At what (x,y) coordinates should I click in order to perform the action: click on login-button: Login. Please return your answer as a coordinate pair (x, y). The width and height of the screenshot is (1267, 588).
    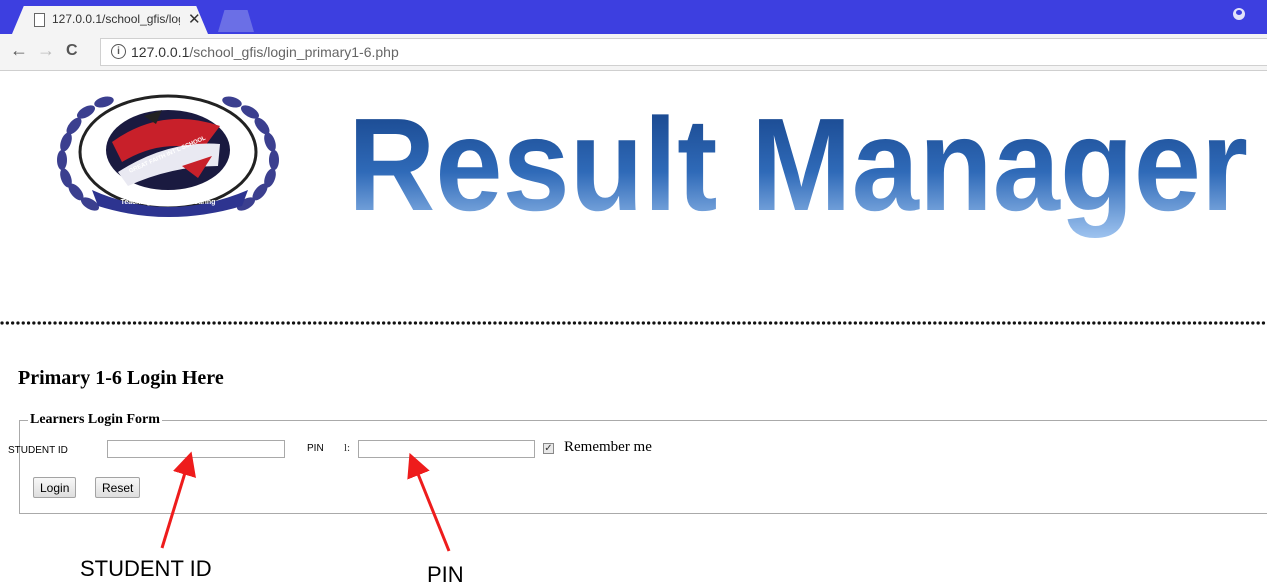
    Looking at the image, I should click on (55, 487).